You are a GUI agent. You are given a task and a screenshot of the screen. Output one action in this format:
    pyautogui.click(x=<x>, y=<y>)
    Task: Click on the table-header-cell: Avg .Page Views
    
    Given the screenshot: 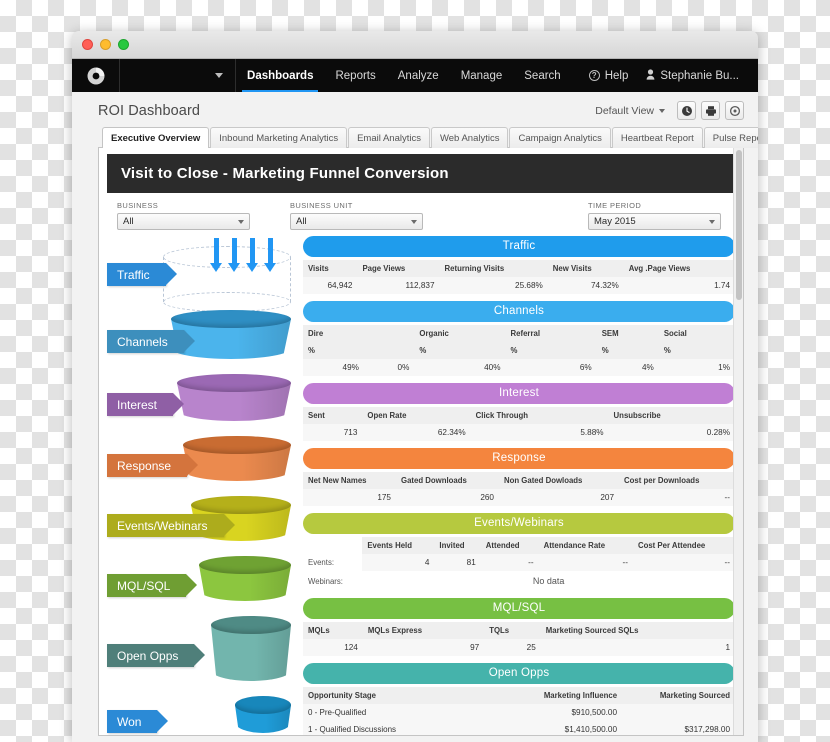 What is the action you would take?
    pyautogui.click(x=679, y=268)
    